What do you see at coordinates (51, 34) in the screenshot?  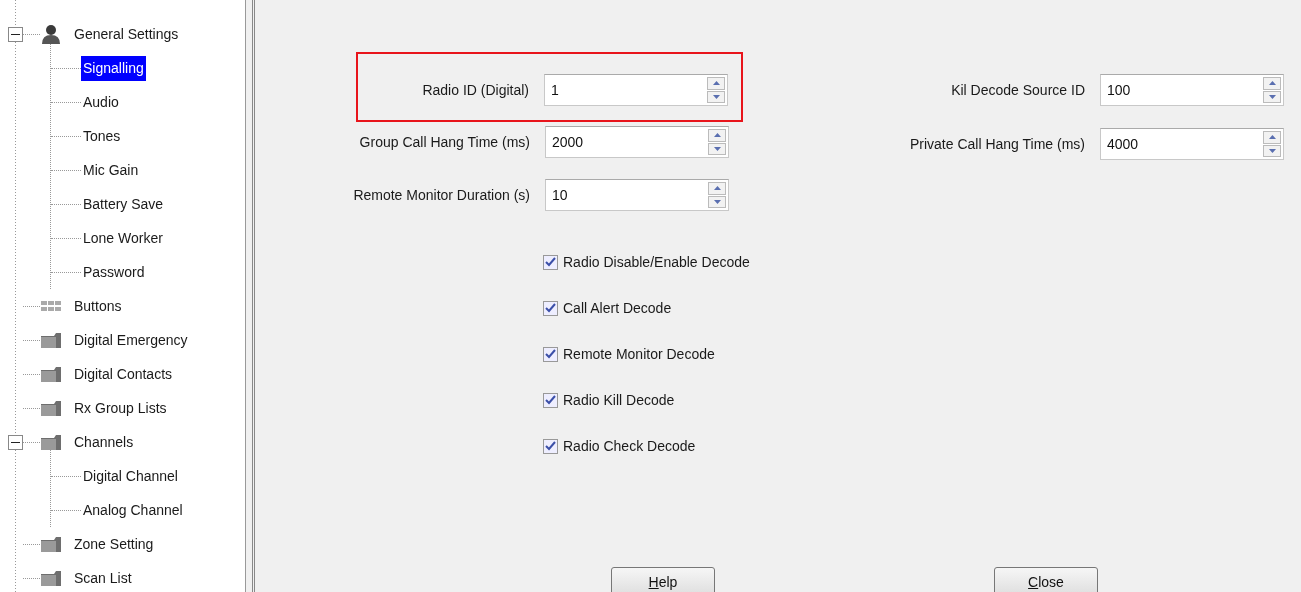 I see `person-icon` at bounding box center [51, 34].